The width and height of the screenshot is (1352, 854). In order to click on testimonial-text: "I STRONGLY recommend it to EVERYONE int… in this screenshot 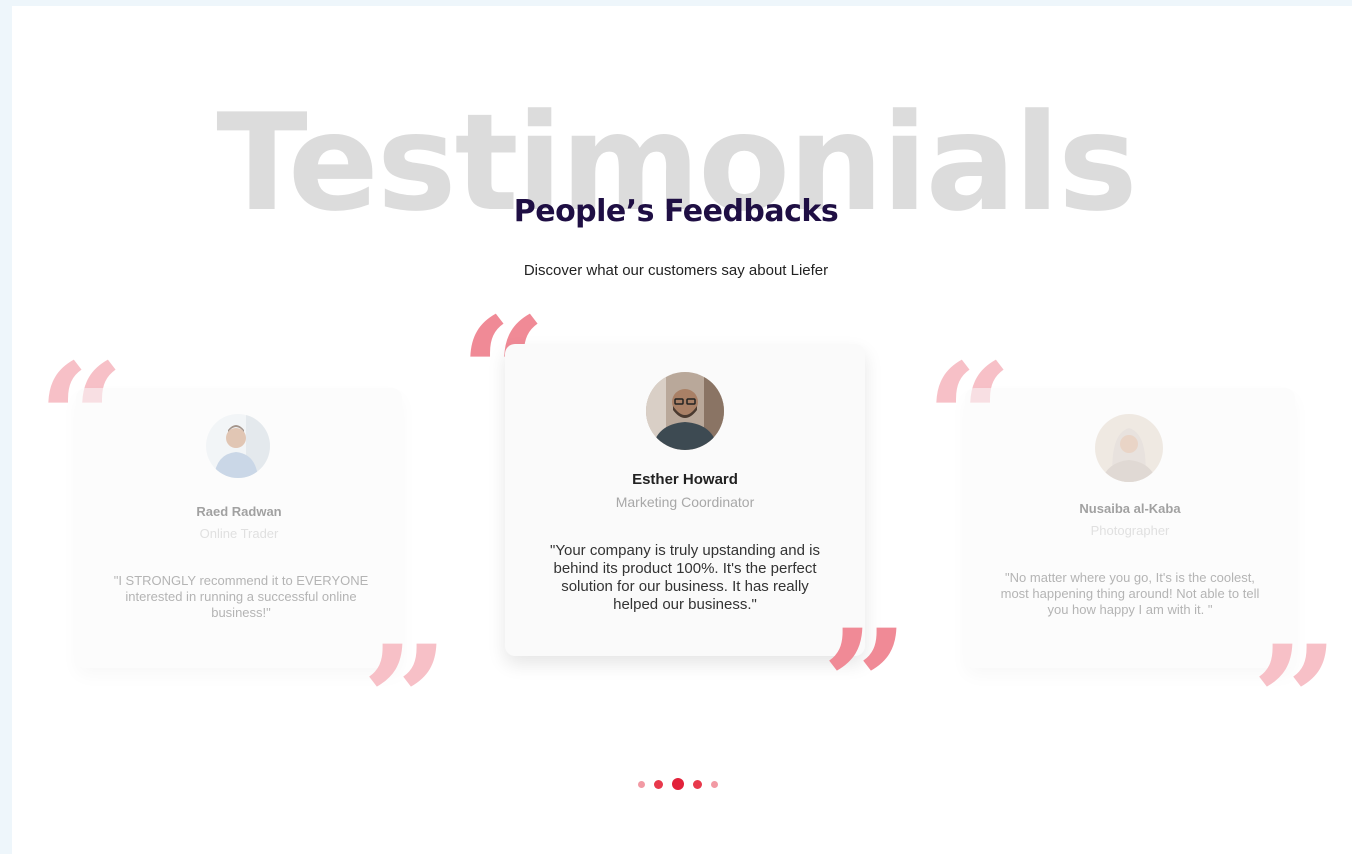, I will do `click(241, 596)`.